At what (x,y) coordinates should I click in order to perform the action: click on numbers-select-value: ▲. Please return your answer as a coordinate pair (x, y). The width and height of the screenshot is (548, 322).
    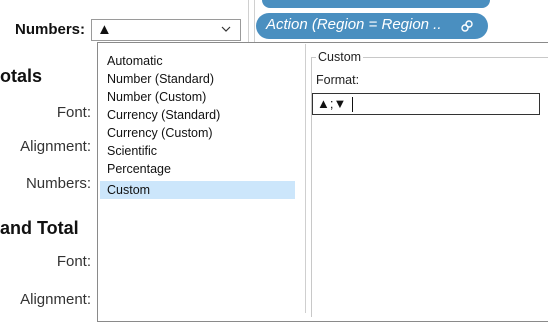
    Looking at the image, I should click on (104, 29).